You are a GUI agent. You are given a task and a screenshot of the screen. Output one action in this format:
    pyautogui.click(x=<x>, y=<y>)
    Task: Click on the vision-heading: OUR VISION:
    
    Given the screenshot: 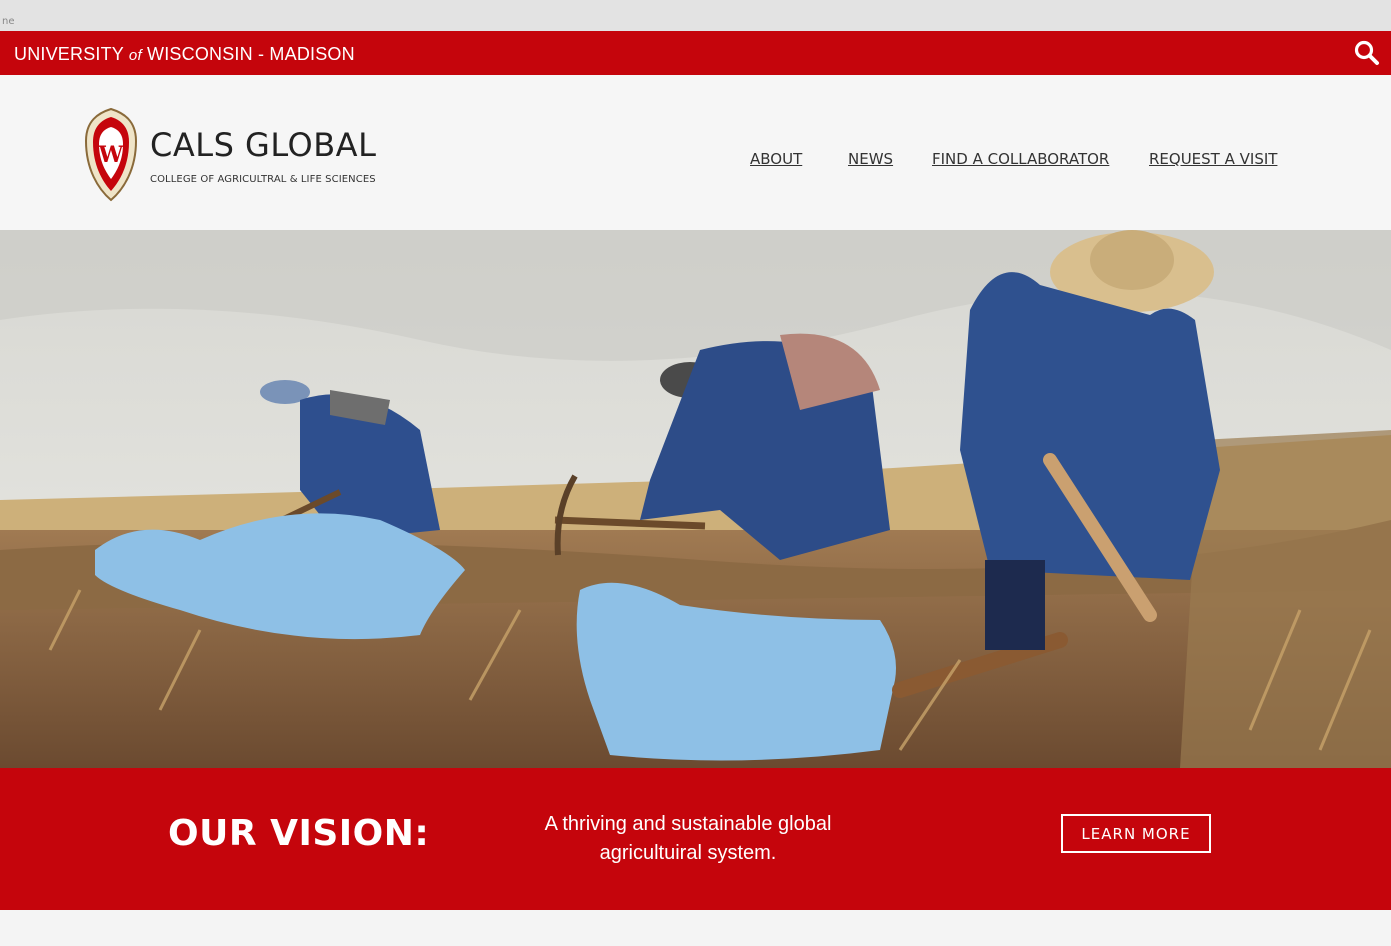 What is the action you would take?
    pyautogui.click(x=299, y=833)
    